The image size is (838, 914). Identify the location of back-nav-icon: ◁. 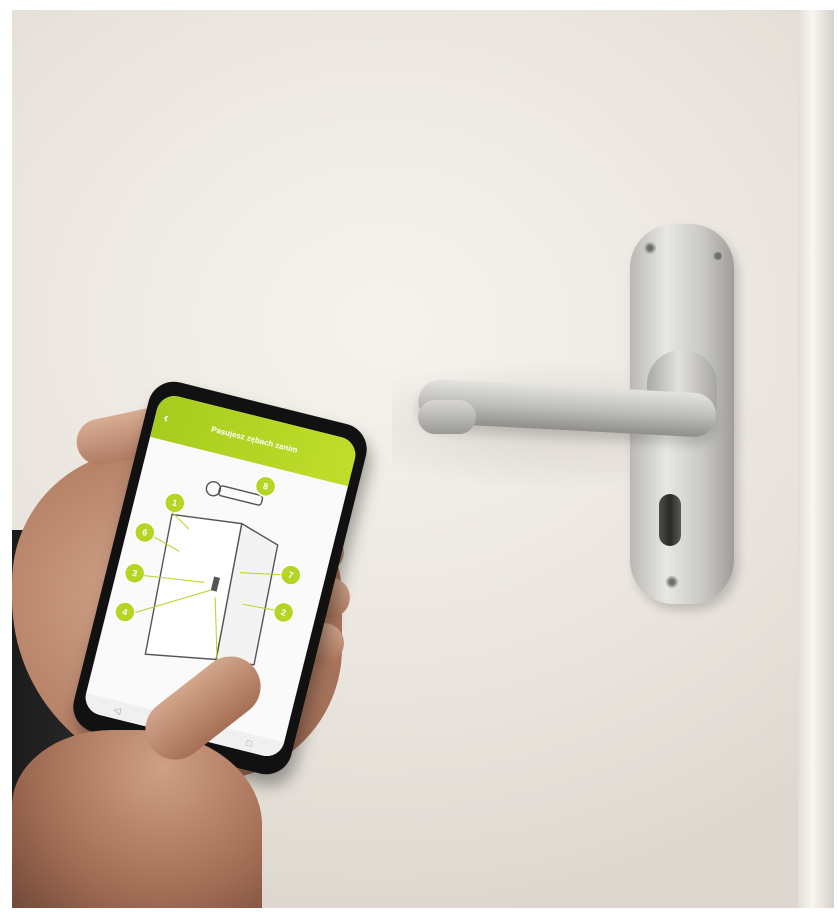
(117, 710).